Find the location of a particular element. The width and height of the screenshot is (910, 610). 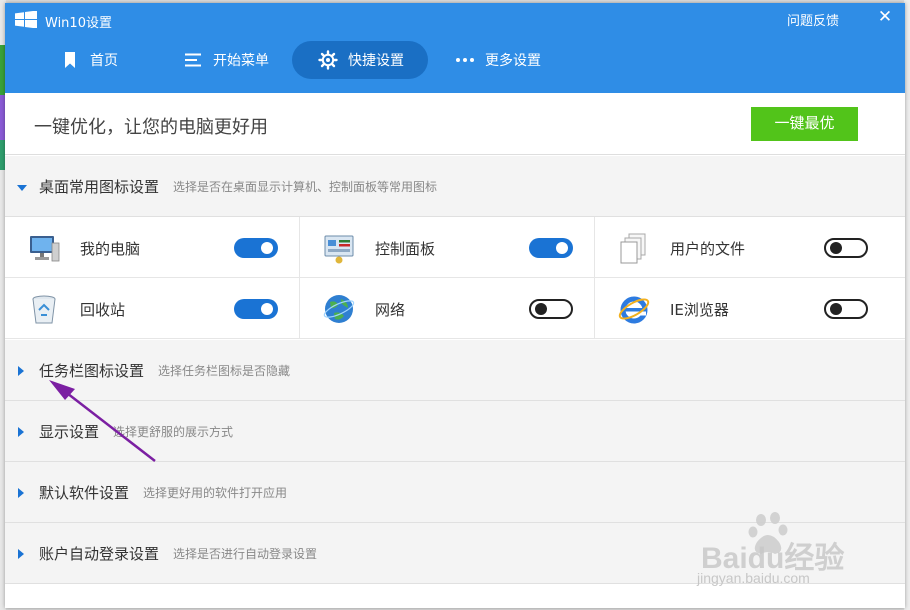

recycle-bin-icon is located at coordinates (44, 309).